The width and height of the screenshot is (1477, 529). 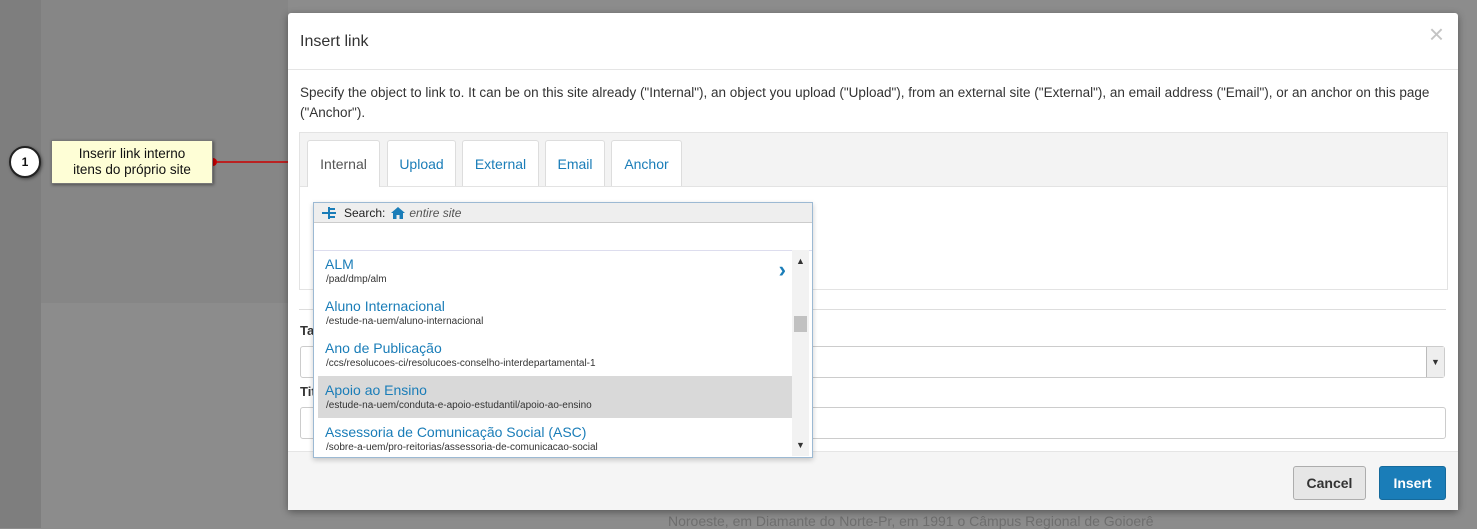 What do you see at coordinates (435, 212) in the screenshot?
I see `search-scope: entire site` at bounding box center [435, 212].